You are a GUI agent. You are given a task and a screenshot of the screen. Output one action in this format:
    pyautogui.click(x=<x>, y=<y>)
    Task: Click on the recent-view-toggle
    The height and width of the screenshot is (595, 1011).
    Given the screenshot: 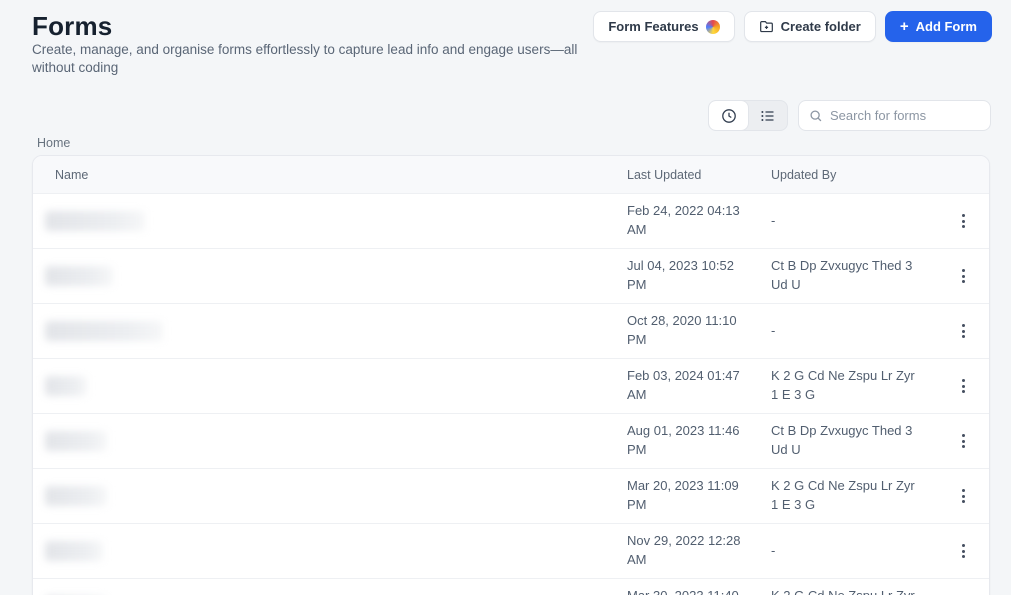 What is the action you would take?
    pyautogui.click(x=728, y=115)
    